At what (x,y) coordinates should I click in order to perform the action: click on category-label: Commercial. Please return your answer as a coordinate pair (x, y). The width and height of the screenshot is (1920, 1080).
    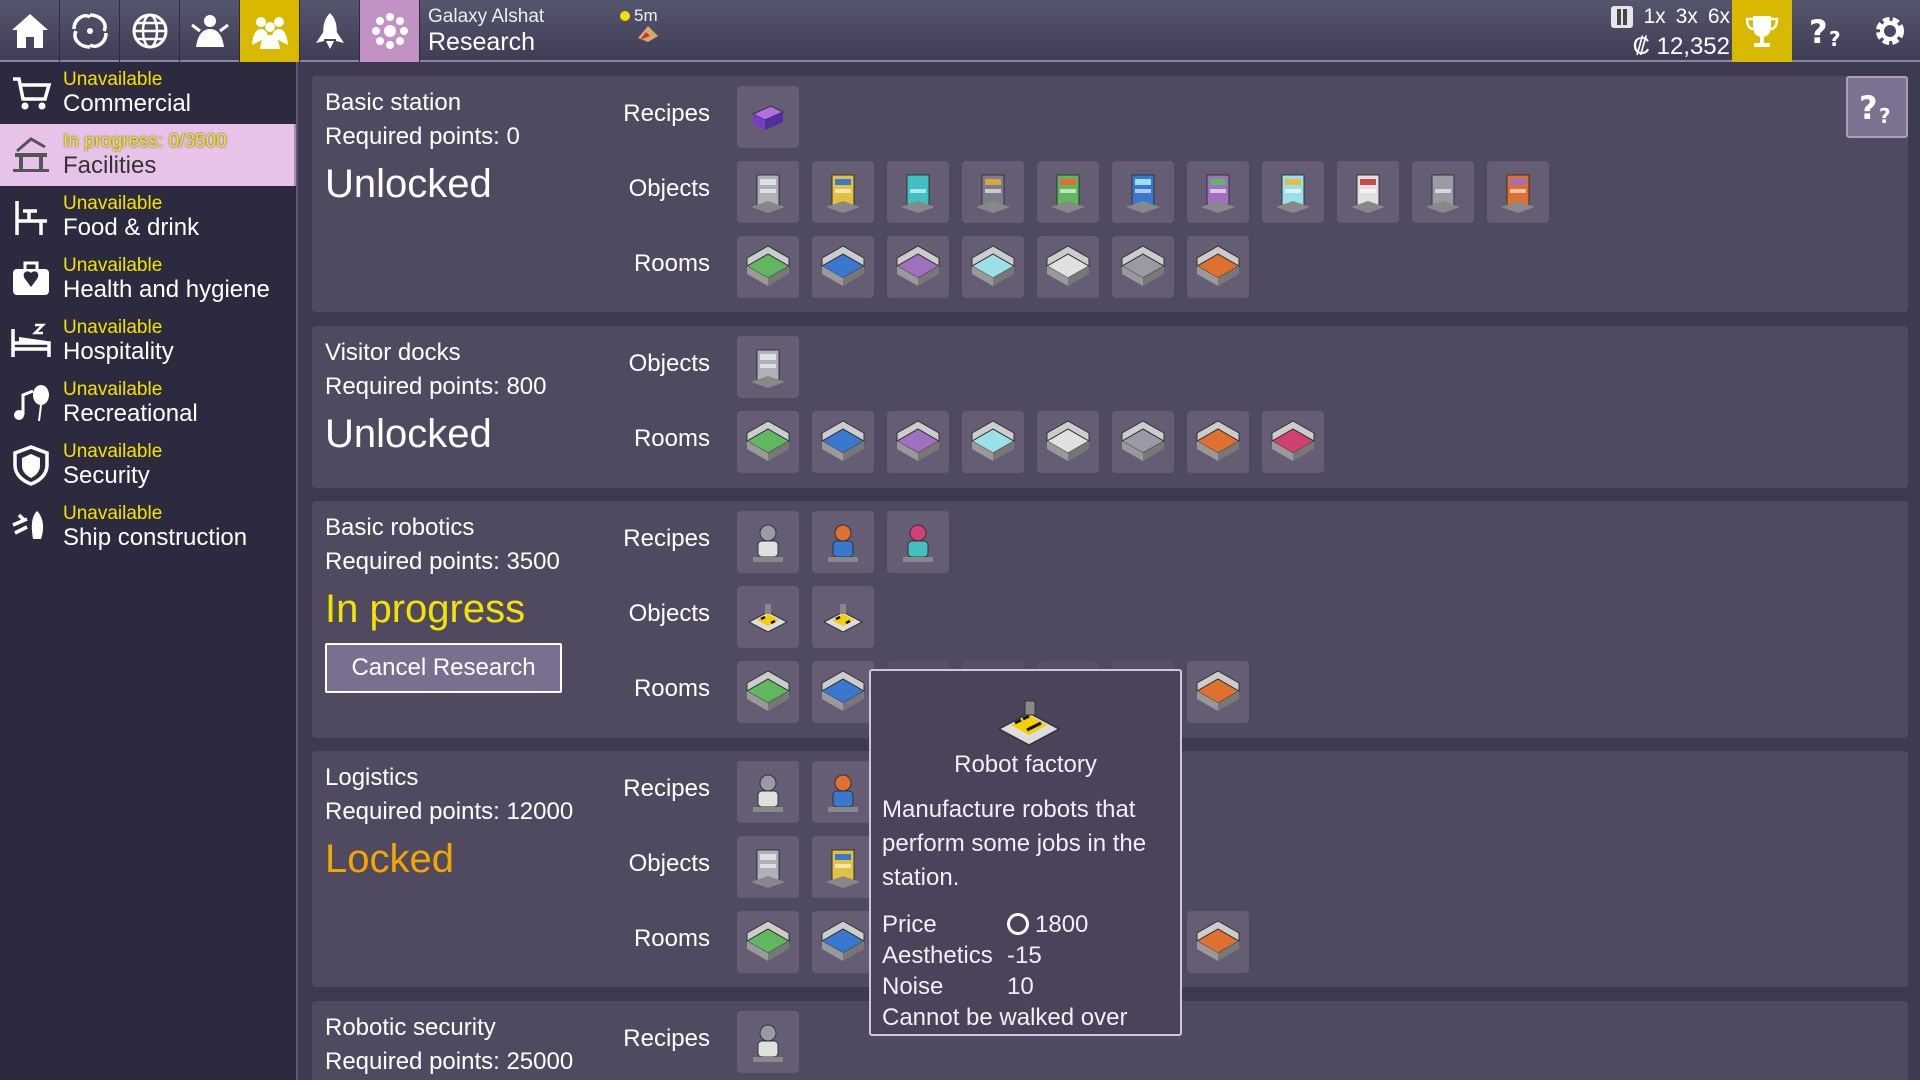
    Looking at the image, I should click on (127, 103).